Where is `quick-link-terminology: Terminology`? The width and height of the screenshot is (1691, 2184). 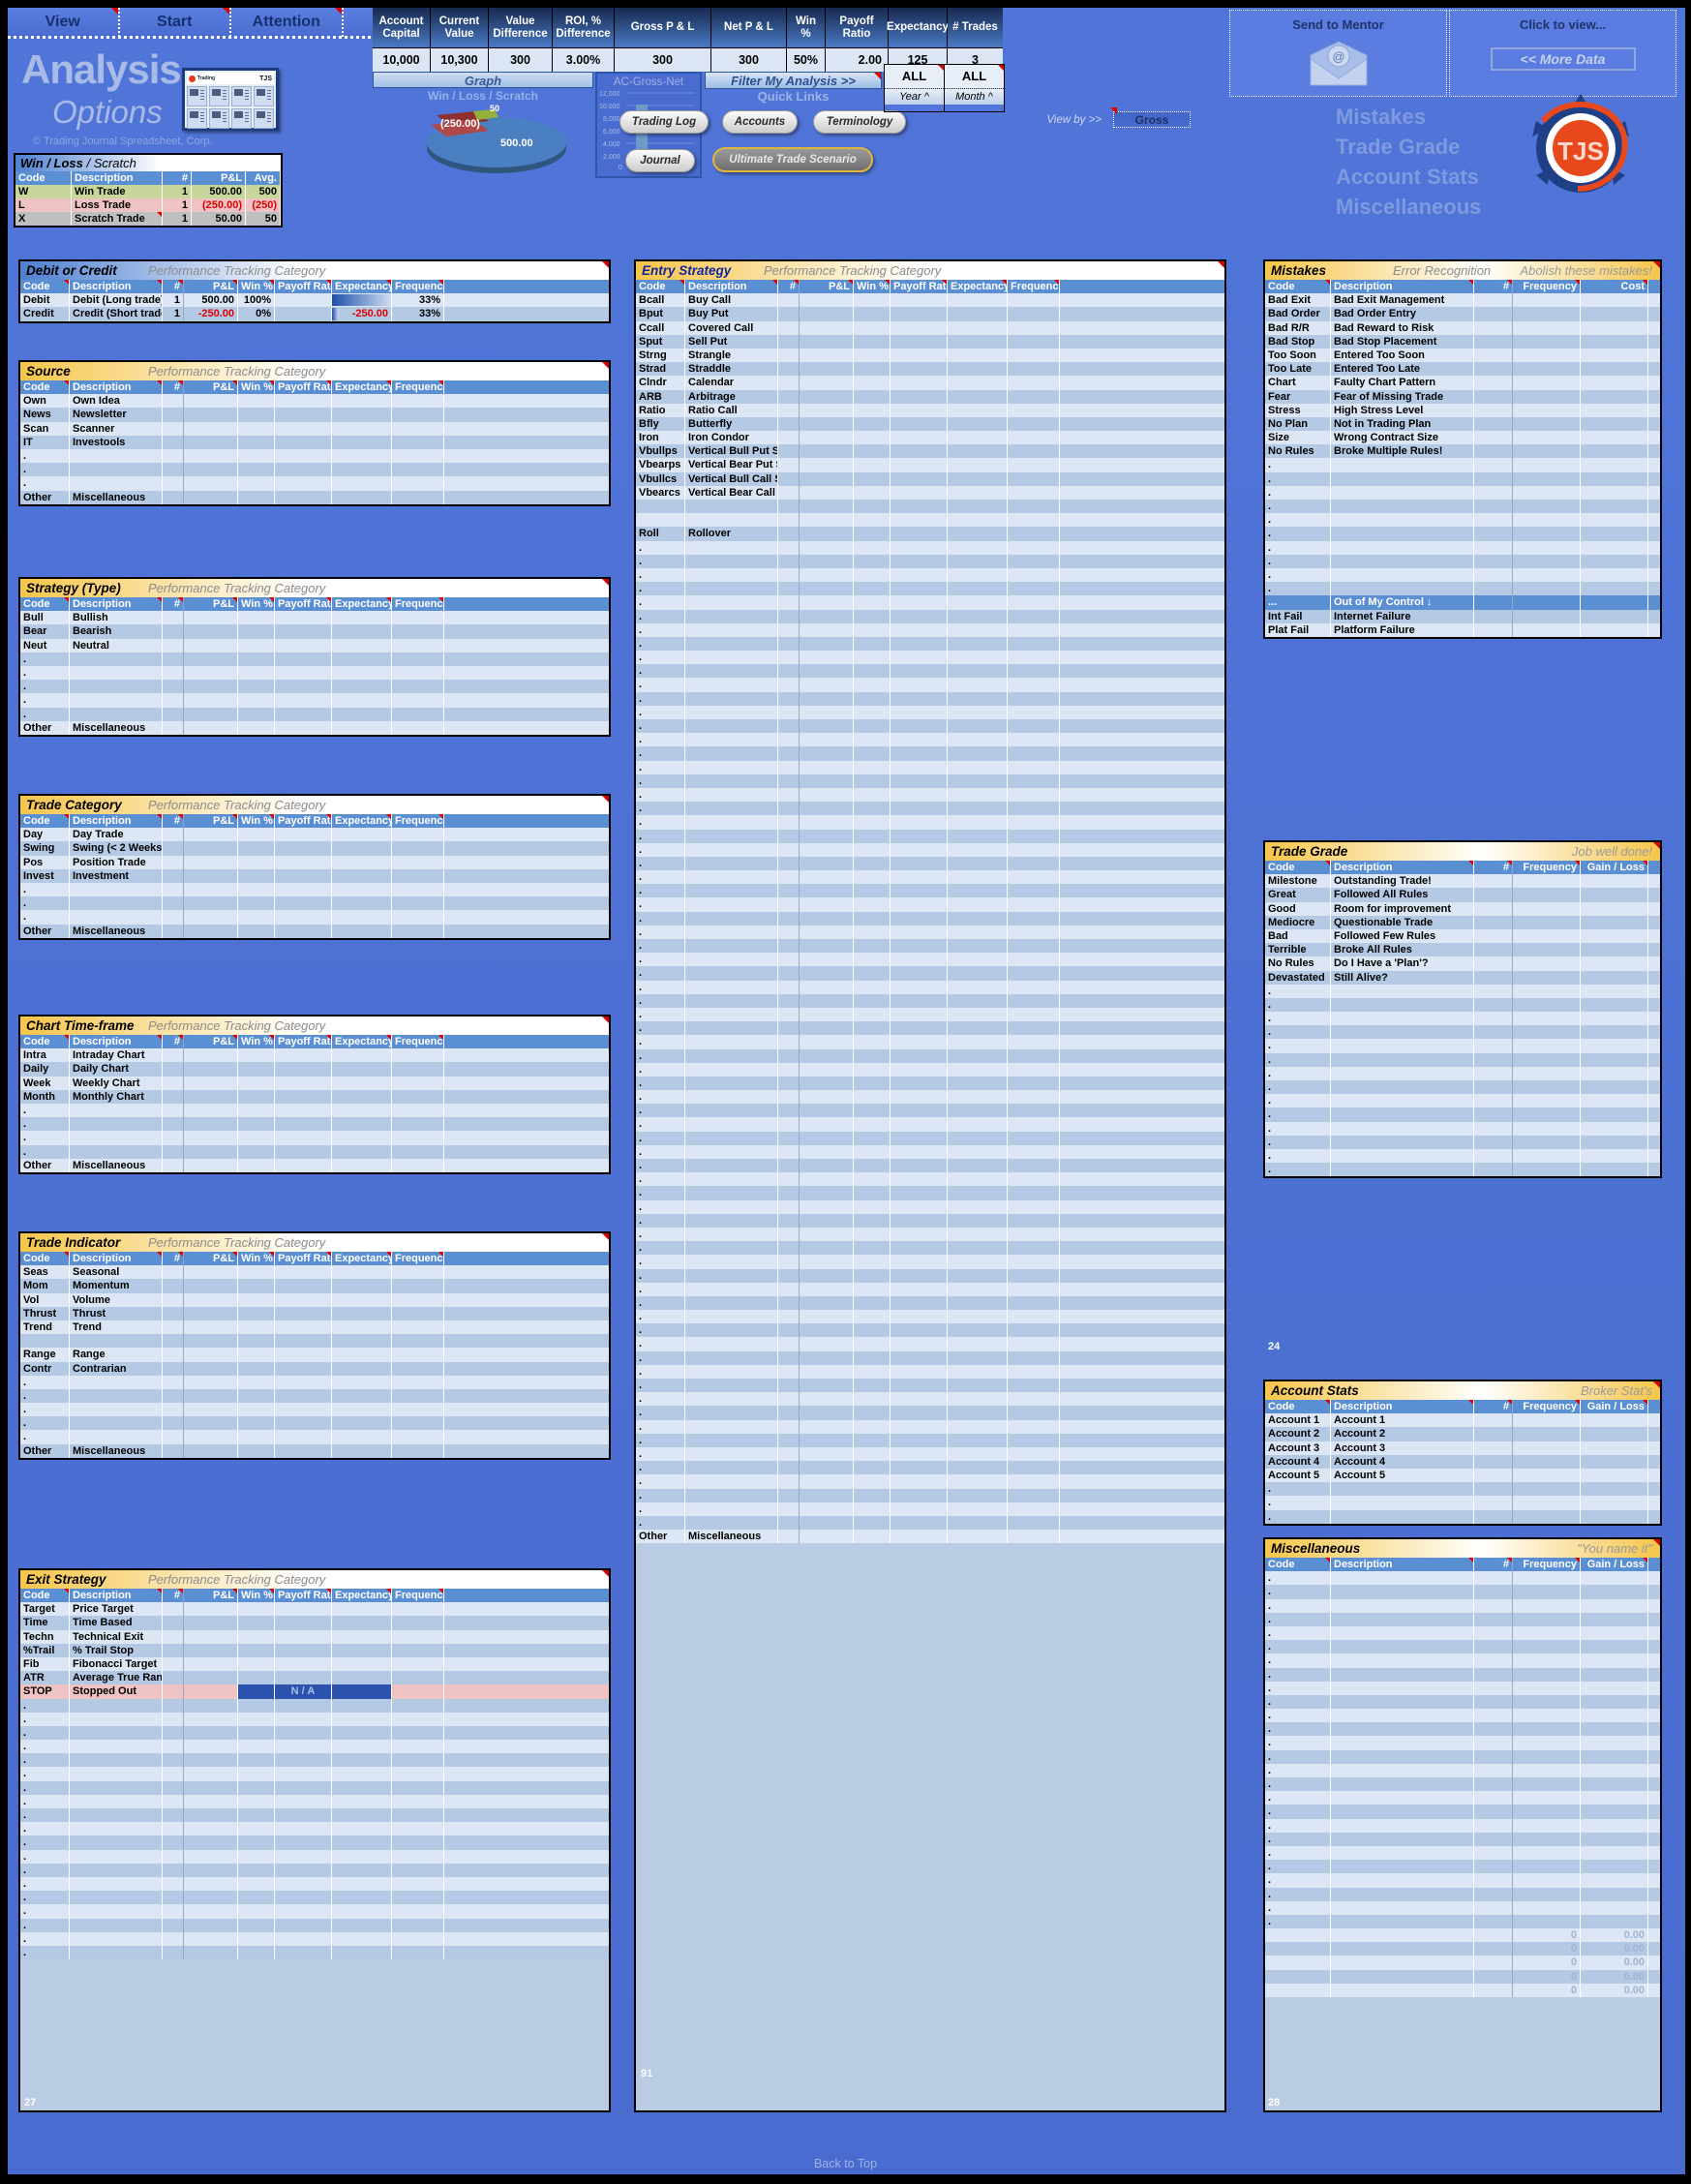
quick-link-terminology: Terminology is located at coordinates (859, 122).